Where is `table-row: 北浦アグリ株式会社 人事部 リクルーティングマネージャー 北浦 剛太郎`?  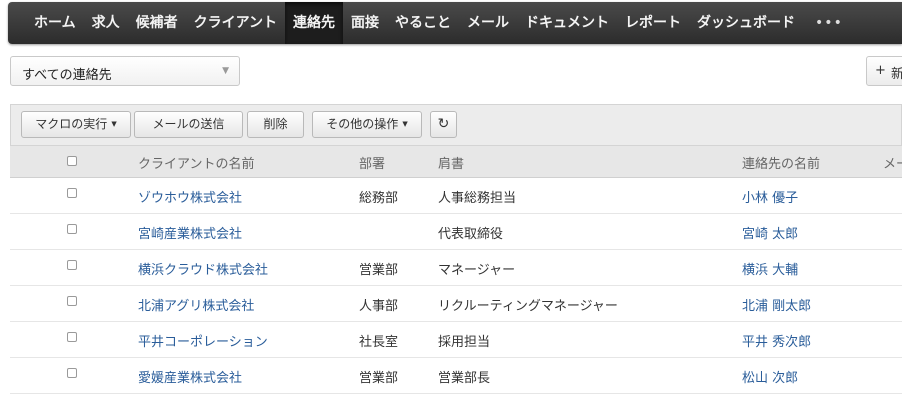
table-row: 北浦アグリ株式会社 人事部 リクルーティングマネージャー 北浦 剛太郎 is located at coordinates (456, 304).